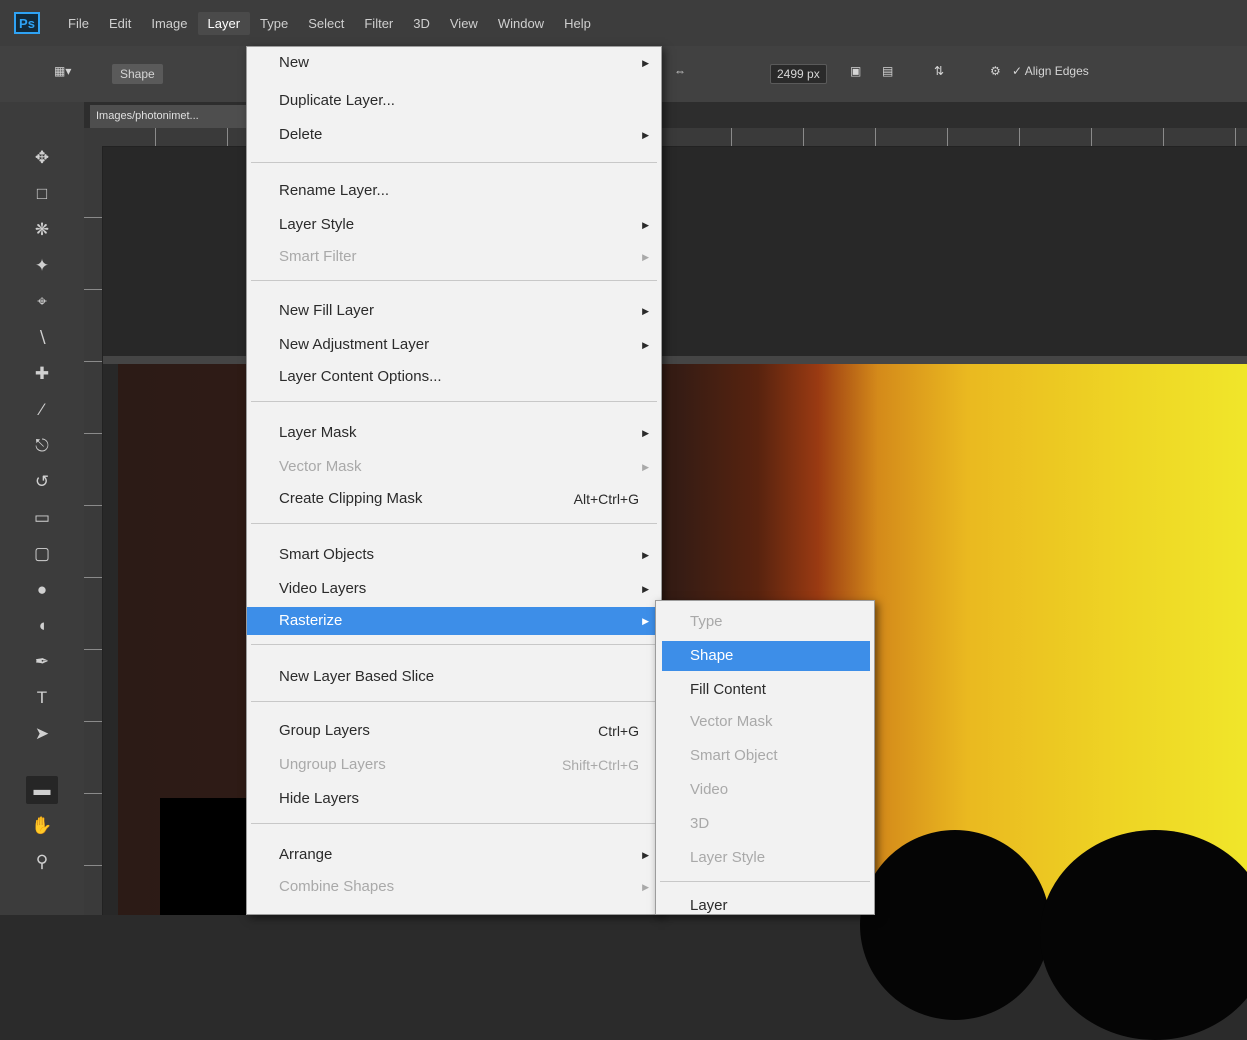 This screenshot has width=1247, height=1040. Describe the element at coordinates (765, 722) in the screenshot. I see `submenu-item-vector-mask: Vector Mask` at that location.